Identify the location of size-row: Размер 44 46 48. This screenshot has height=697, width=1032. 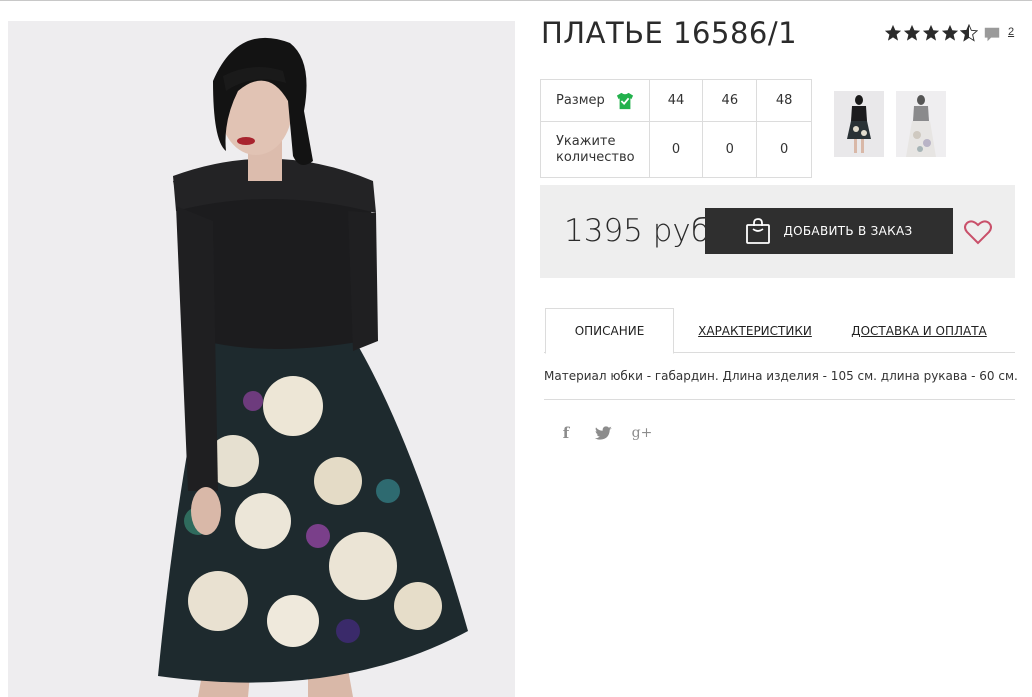
(676, 101).